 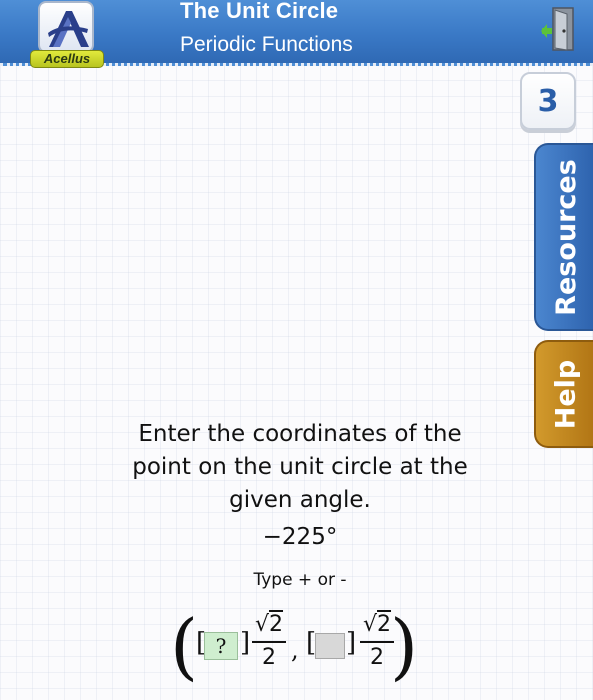 What do you see at coordinates (266, 44) in the screenshot?
I see `lesson-subtitle: Periodic Functions` at bounding box center [266, 44].